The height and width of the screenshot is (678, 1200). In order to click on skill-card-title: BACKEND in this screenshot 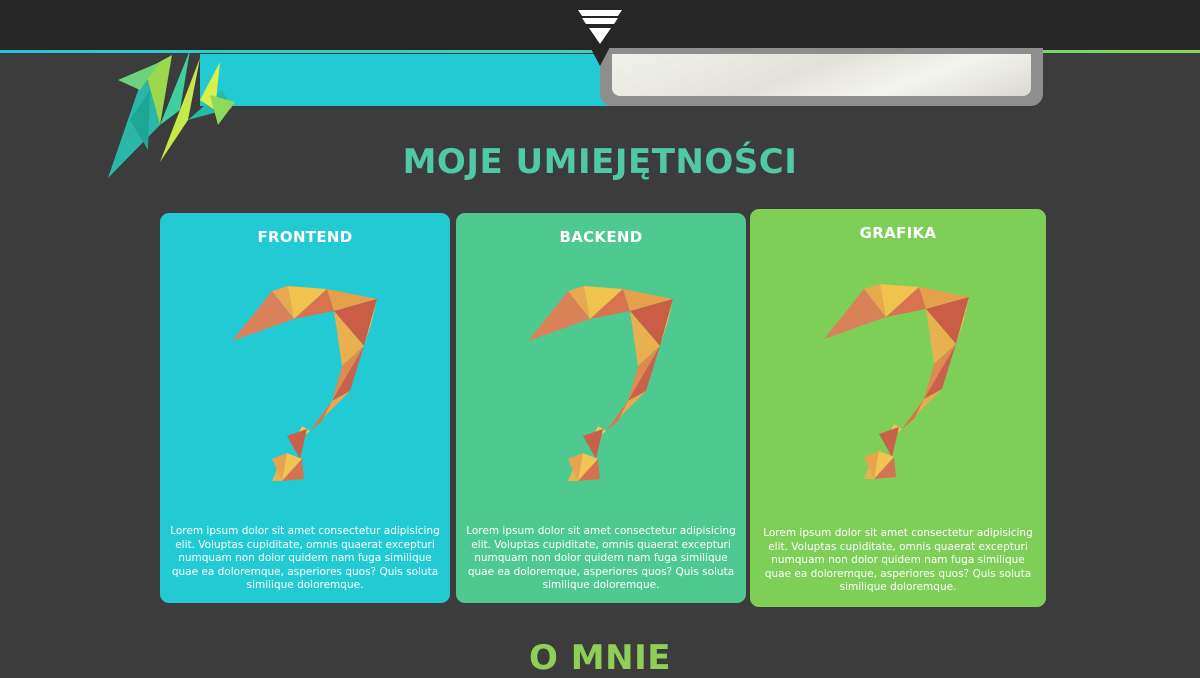, I will do `click(601, 237)`.